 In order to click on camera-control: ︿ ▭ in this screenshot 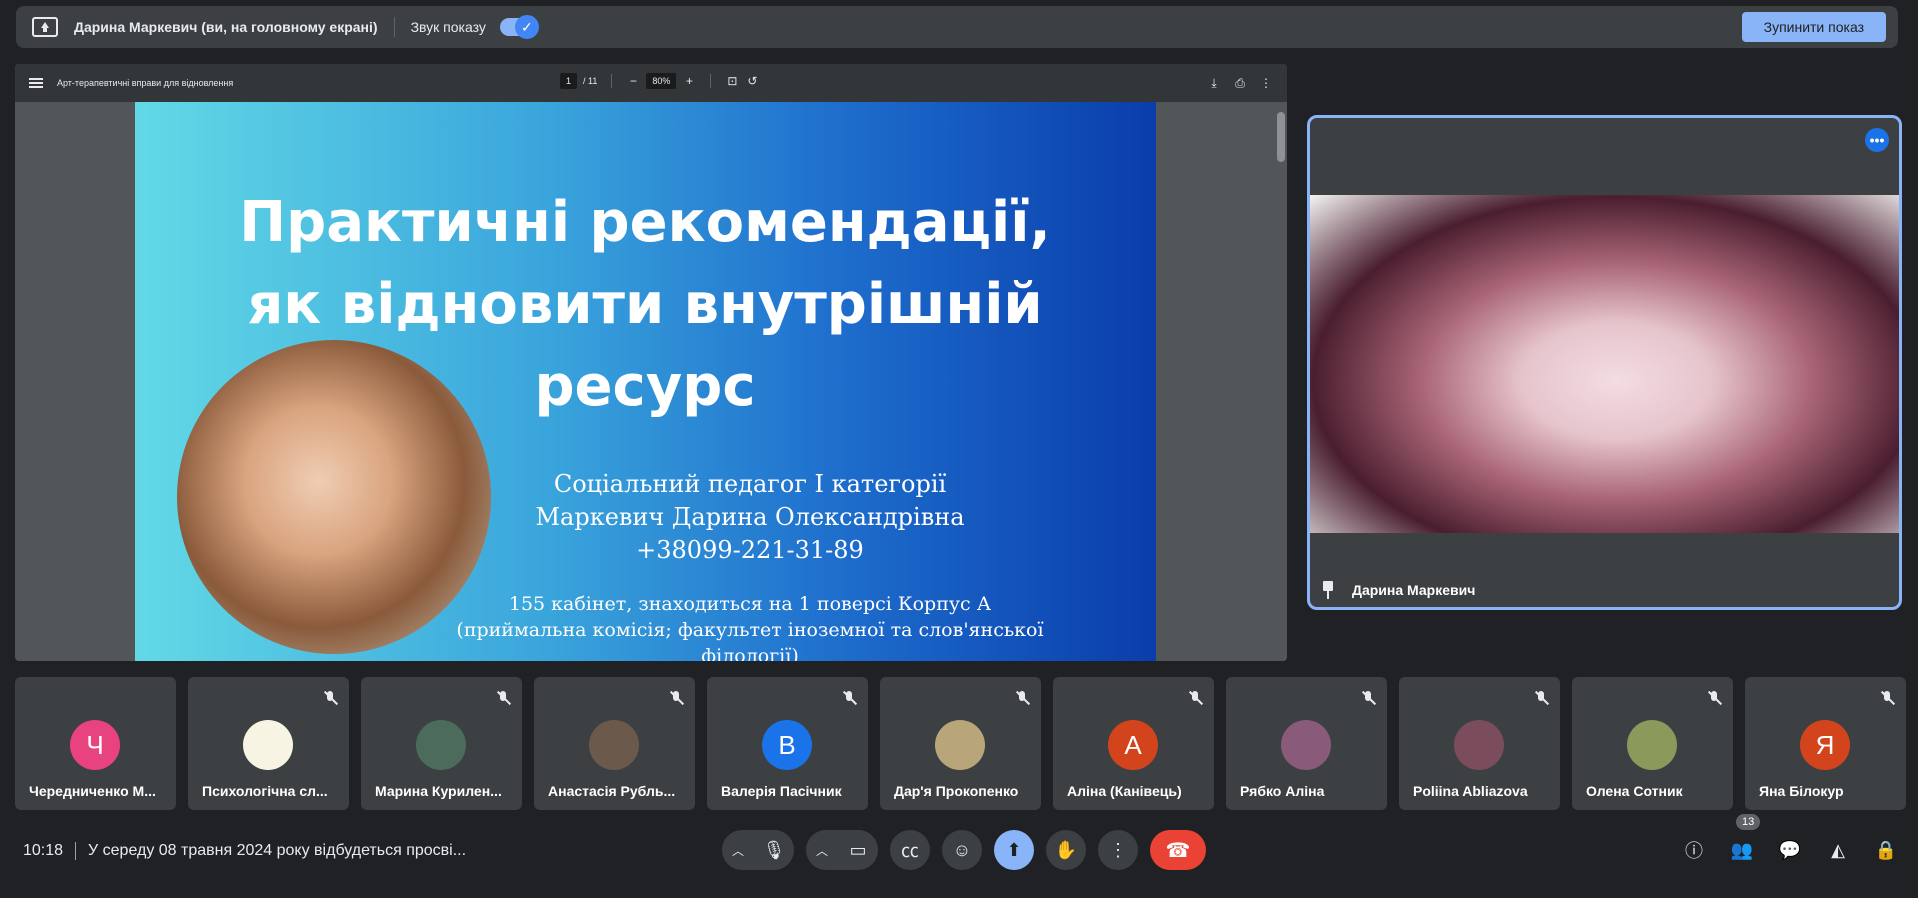, I will do `click(842, 850)`.